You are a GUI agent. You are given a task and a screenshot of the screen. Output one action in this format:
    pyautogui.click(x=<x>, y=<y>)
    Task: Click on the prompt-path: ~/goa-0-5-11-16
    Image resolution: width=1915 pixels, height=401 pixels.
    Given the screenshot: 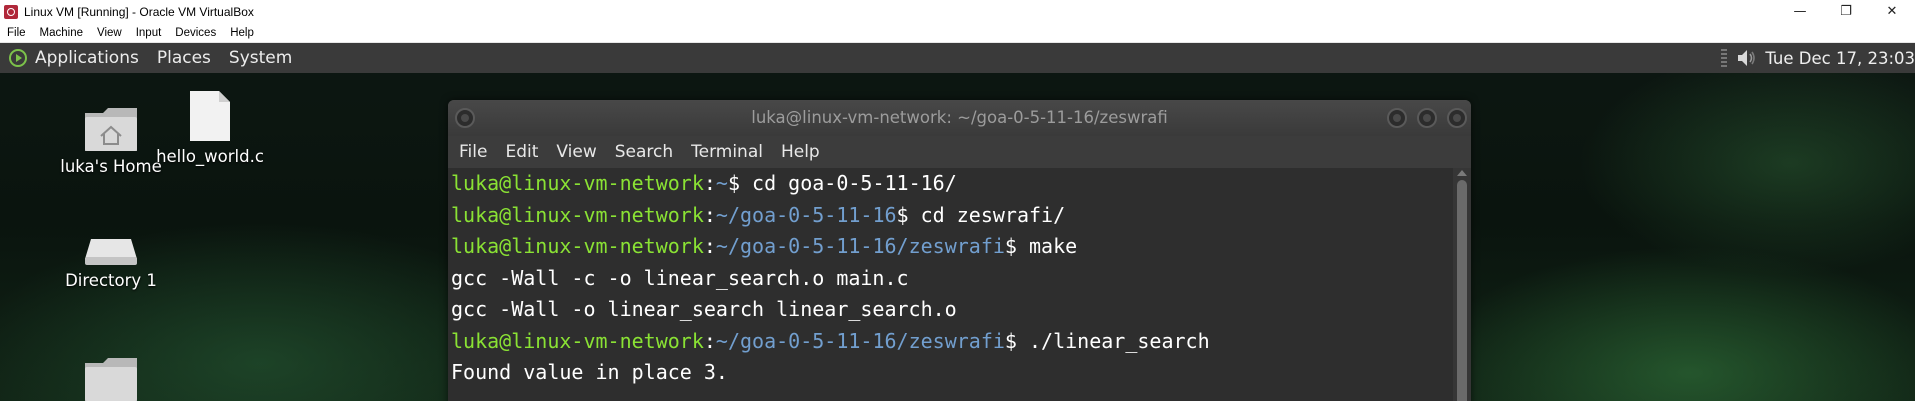 What is the action you would take?
    pyautogui.click(x=806, y=214)
    